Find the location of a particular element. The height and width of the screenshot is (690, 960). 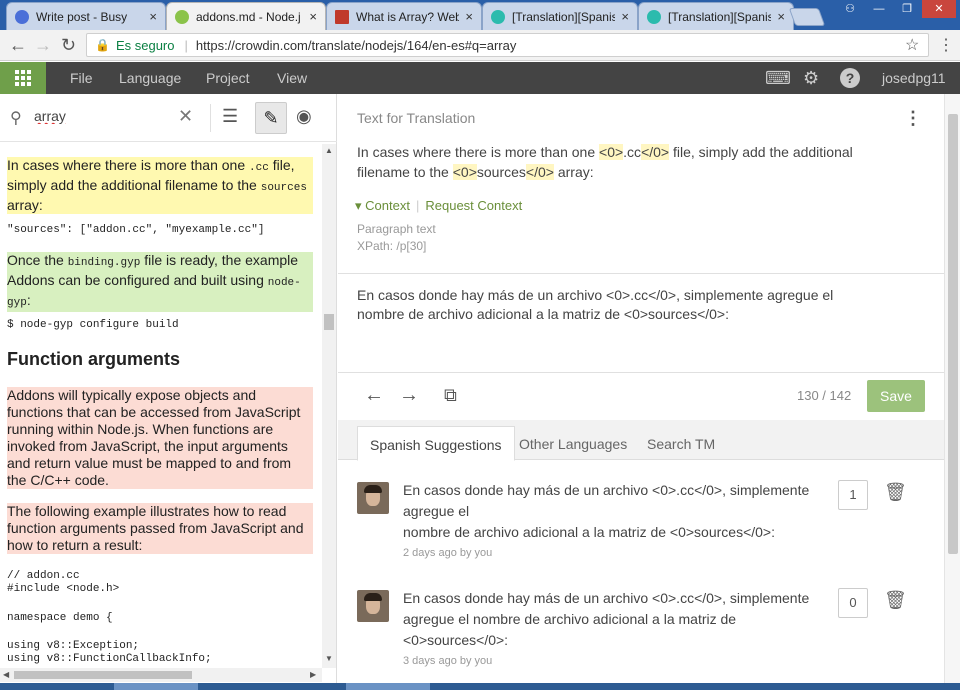

editor-vertical-scrollbar is located at coordinates (952, 392).